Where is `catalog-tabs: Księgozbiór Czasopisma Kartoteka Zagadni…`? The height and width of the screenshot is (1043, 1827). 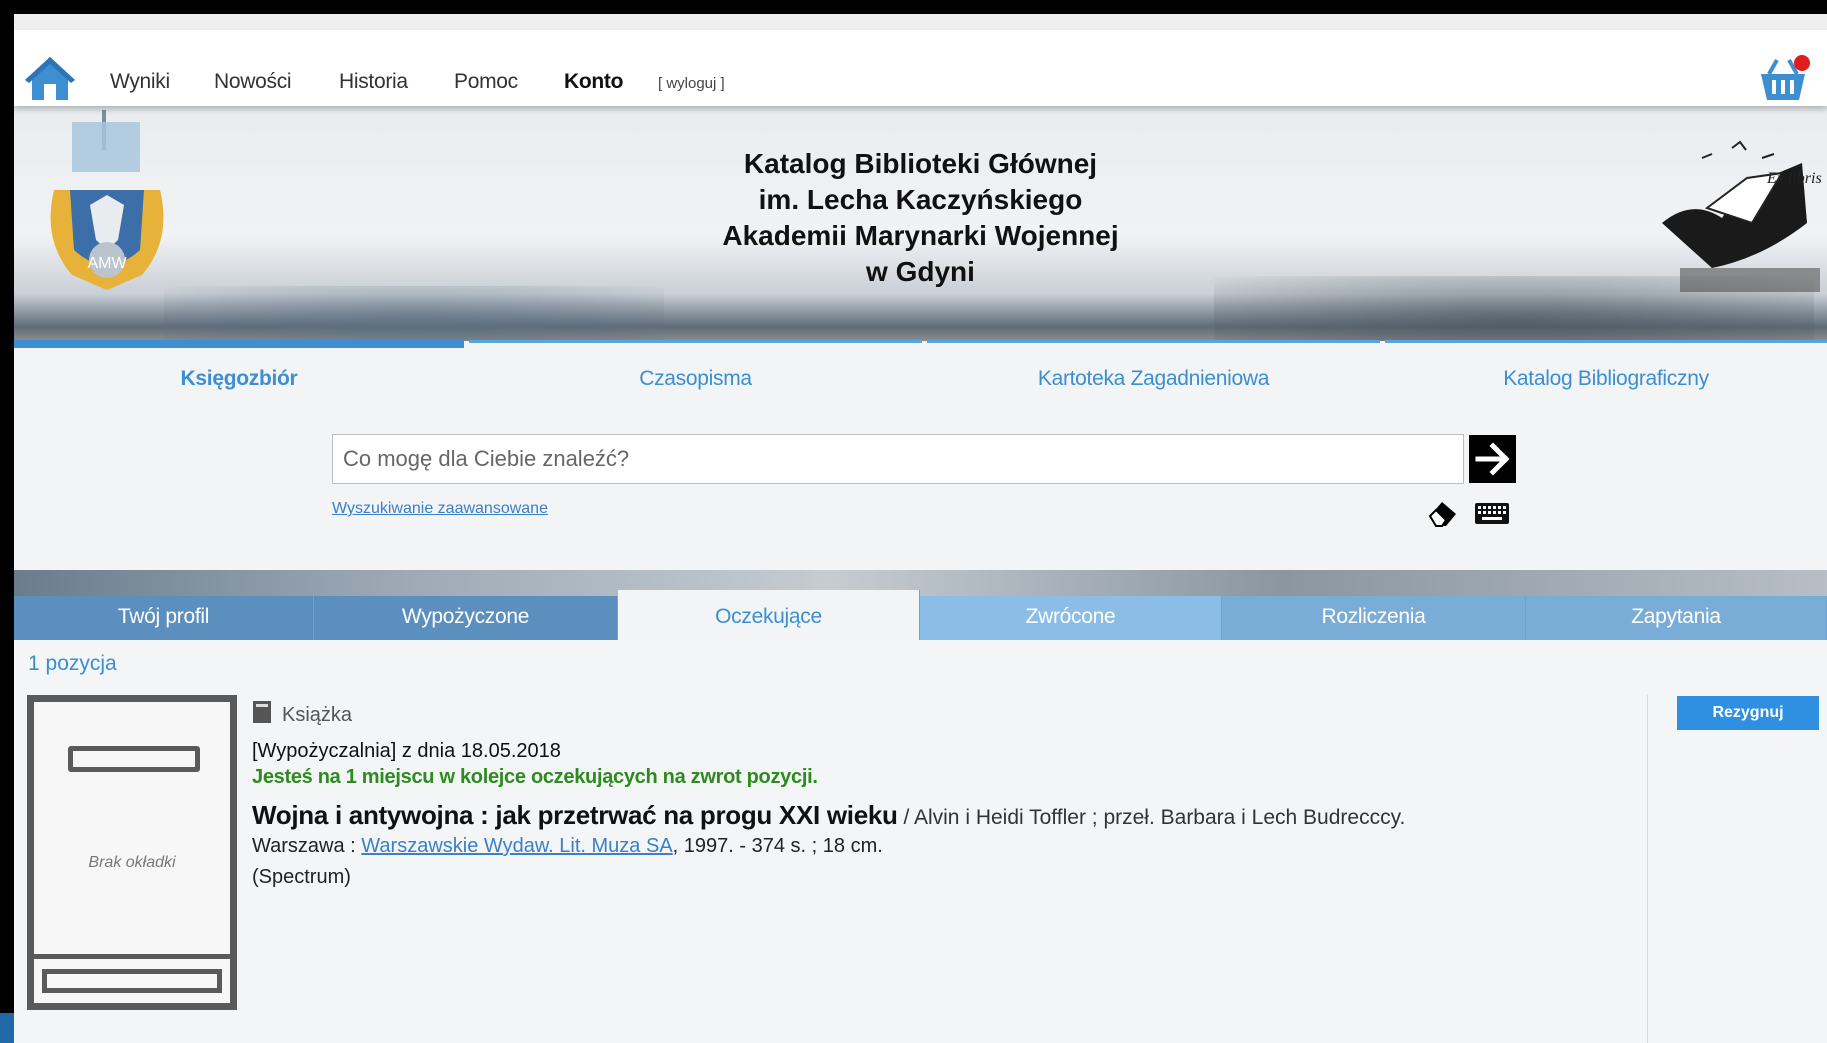
catalog-tabs: Księgozbiór Czasopisma Kartoteka Zagadni… is located at coordinates (920, 370).